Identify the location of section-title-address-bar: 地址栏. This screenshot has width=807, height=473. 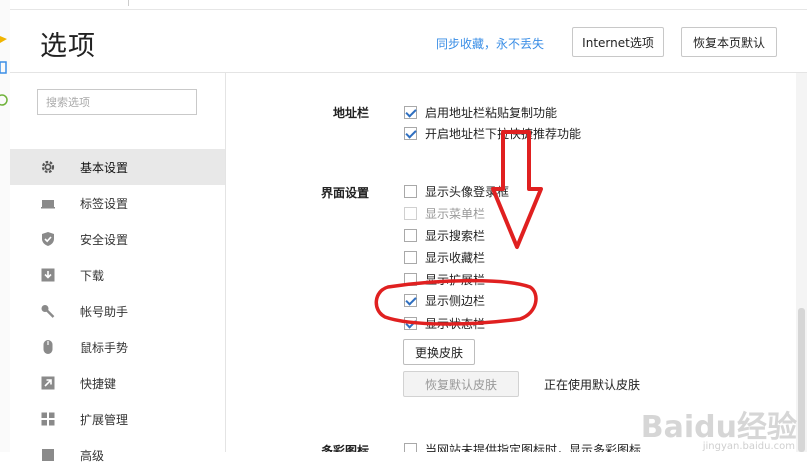
(351, 113).